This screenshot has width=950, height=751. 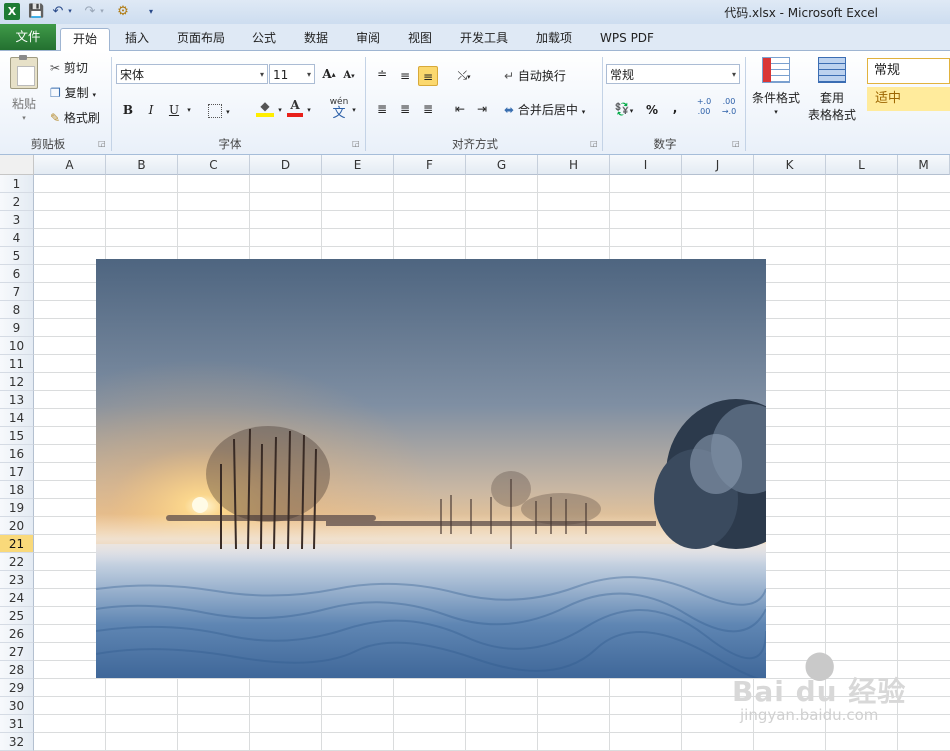 What do you see at coordinates (69, 67) in the screenshot?
I see `cut-button: ✂ 剪切` at bounding box center [69, 67].